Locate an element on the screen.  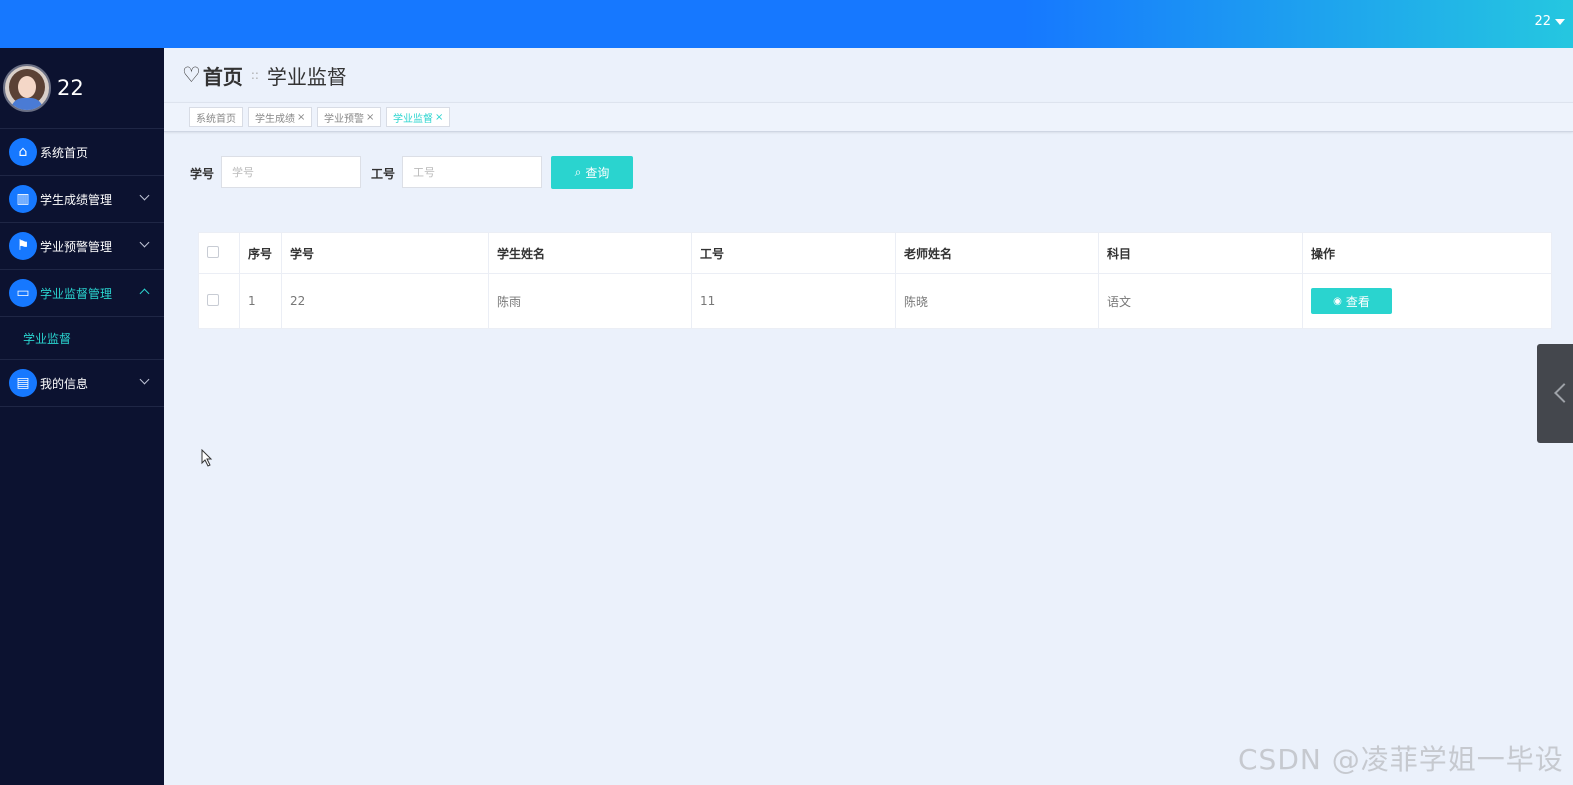
student-id-label: 学号 is located at coordinates (202, 174).